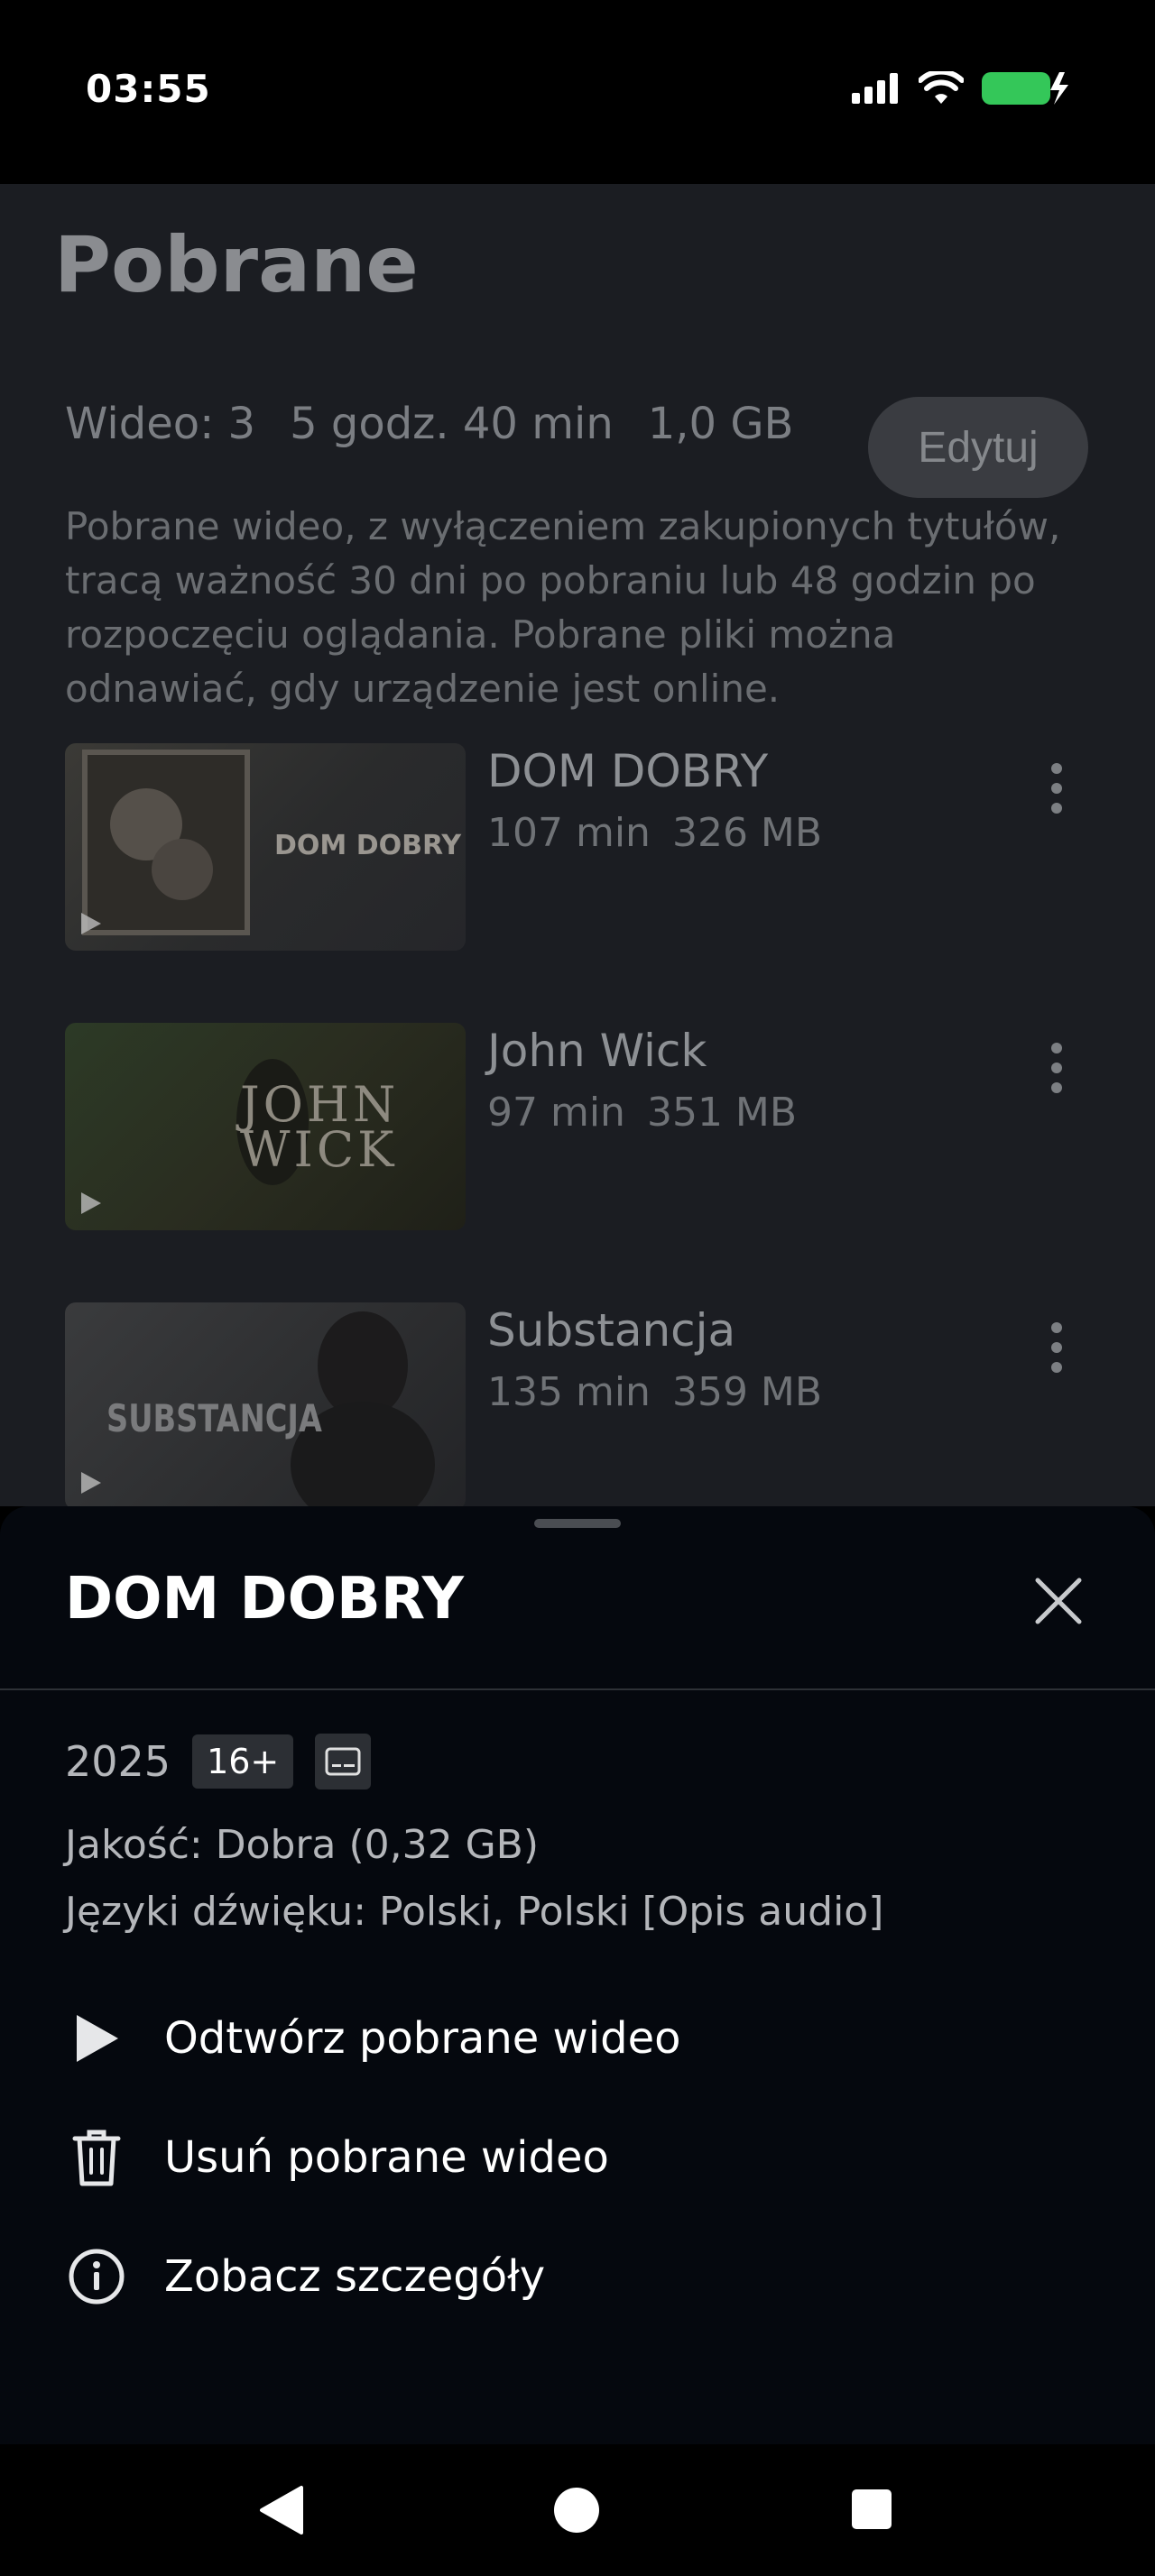 Image resolution: width=1155 pixels, height=2576 pixels. Describe the element at coordinates (302, 1845) in the screenshot. I see `quality-info: Jakość: Dobra (0,32 GB)` at that location.